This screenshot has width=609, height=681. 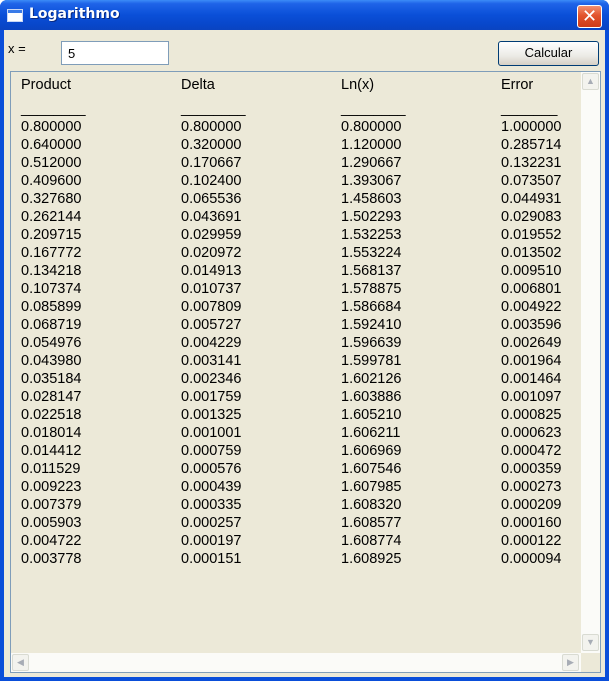 What do you see at coordinates (517, 85) in the screenshot?
I see `column-header: Error` at bounding box center [517, 85].